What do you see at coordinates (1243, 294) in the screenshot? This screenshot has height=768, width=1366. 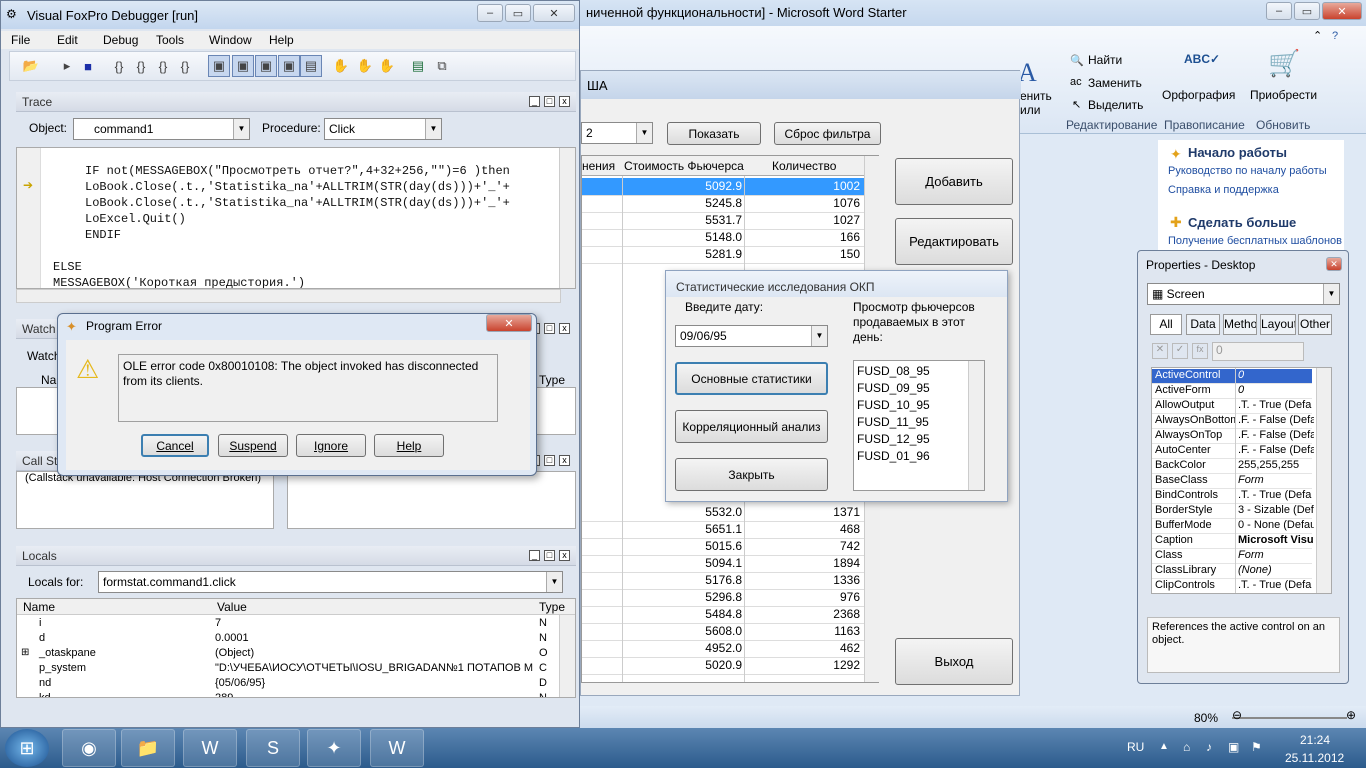 I see `object-selector: ▦ Screen ▼` at bounding box center [1243, 294].